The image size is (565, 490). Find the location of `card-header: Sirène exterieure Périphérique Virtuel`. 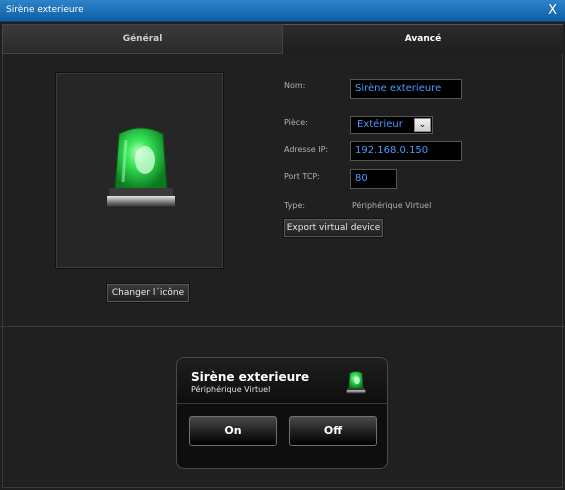

card-header: Sirène exterieure Périphérique Virtuel is located at coordinates (282, 381).